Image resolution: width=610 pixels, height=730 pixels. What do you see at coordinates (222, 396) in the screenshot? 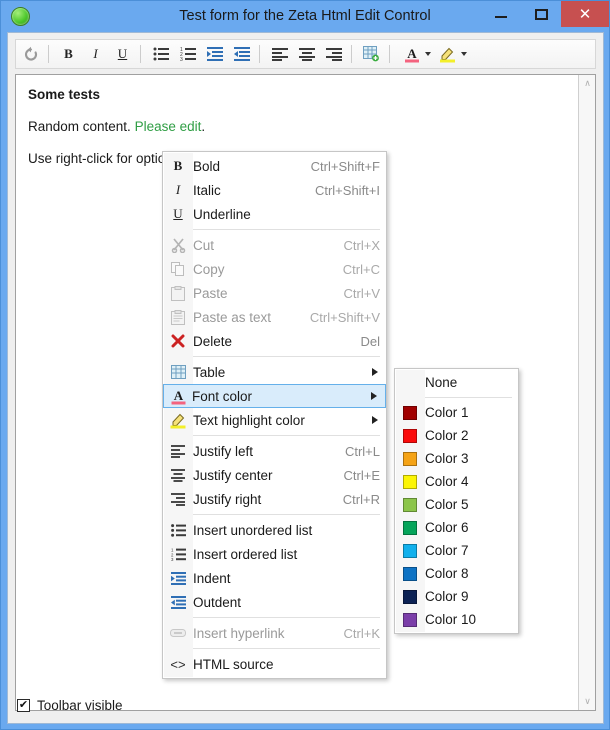
I see `menu-item-label: Font color` at bounding box center [222, 396].